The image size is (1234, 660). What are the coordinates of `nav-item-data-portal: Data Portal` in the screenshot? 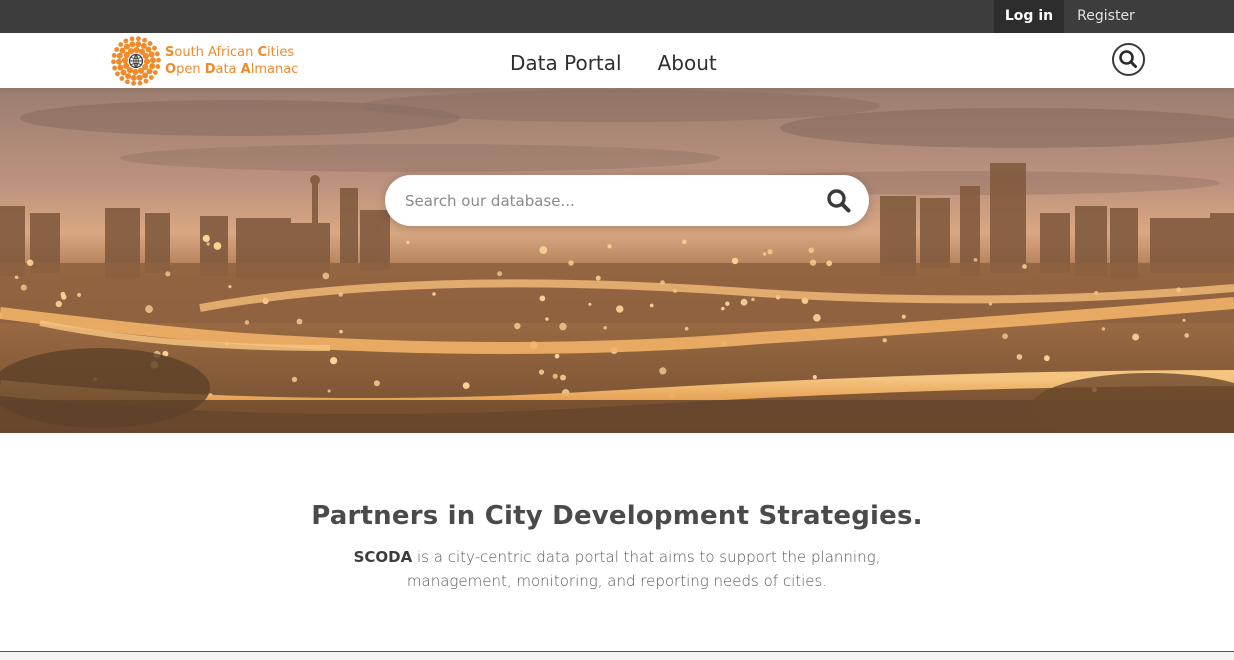 It's located at (566, 60).